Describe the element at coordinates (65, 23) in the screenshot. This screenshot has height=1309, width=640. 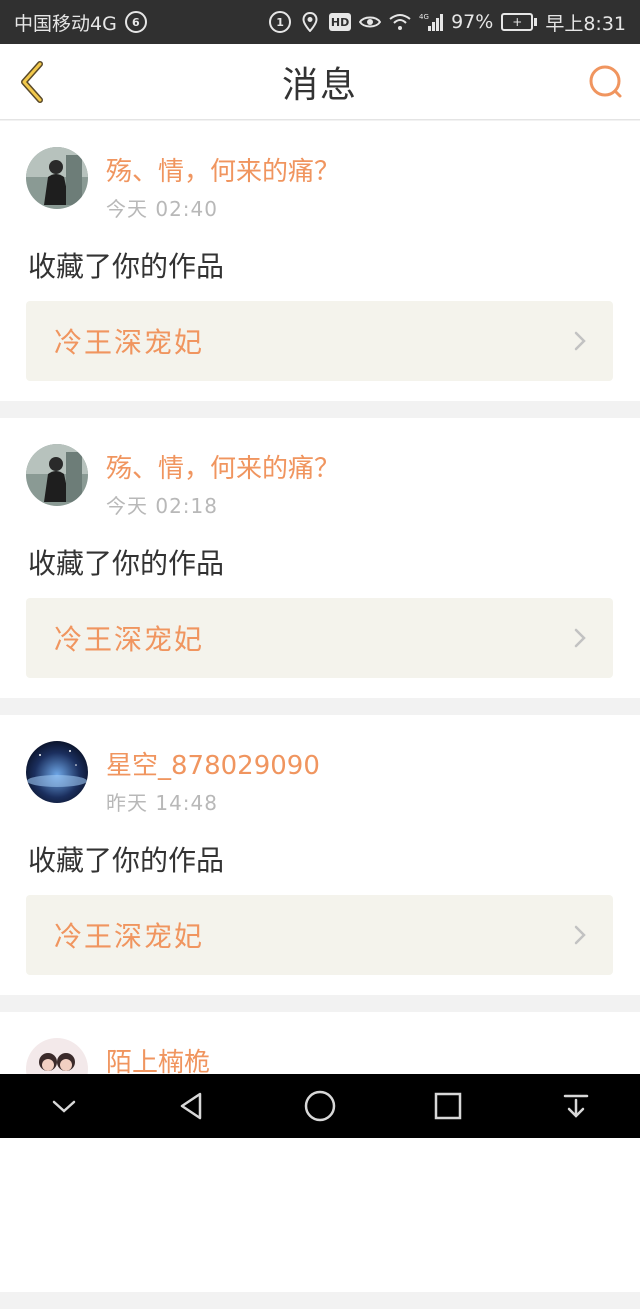
I see `carrier-label: 中国移动4G` at that location.